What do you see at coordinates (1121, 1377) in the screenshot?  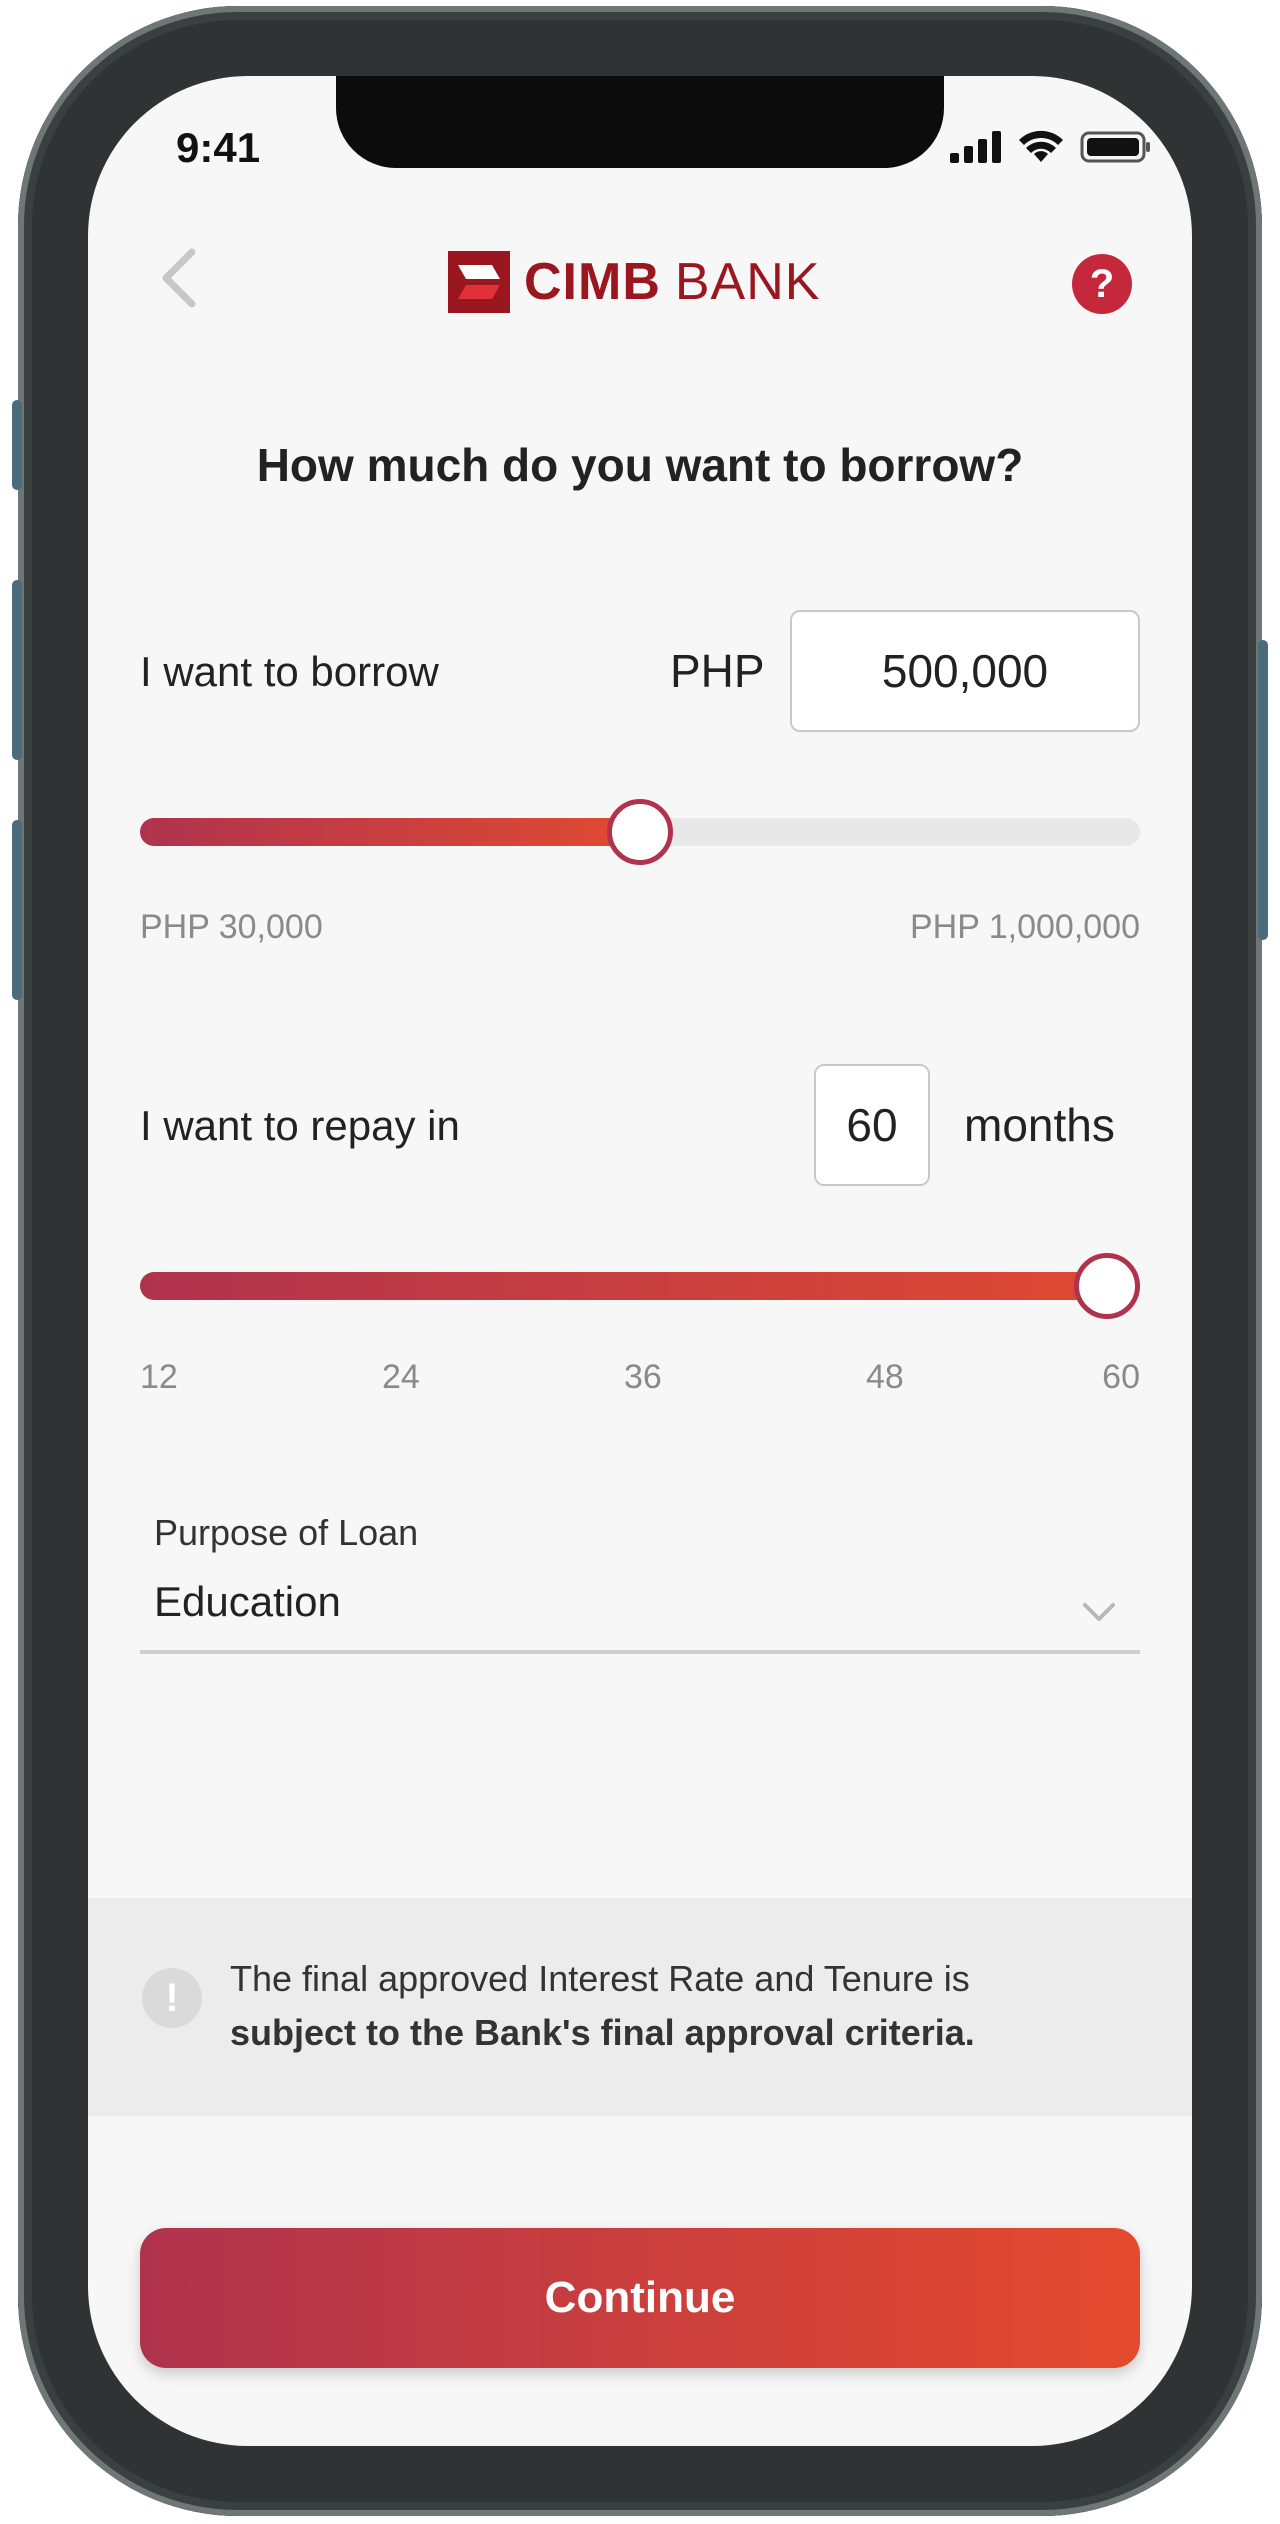 I see `repay-tick: 60` at bounding box center [1121, 1377].